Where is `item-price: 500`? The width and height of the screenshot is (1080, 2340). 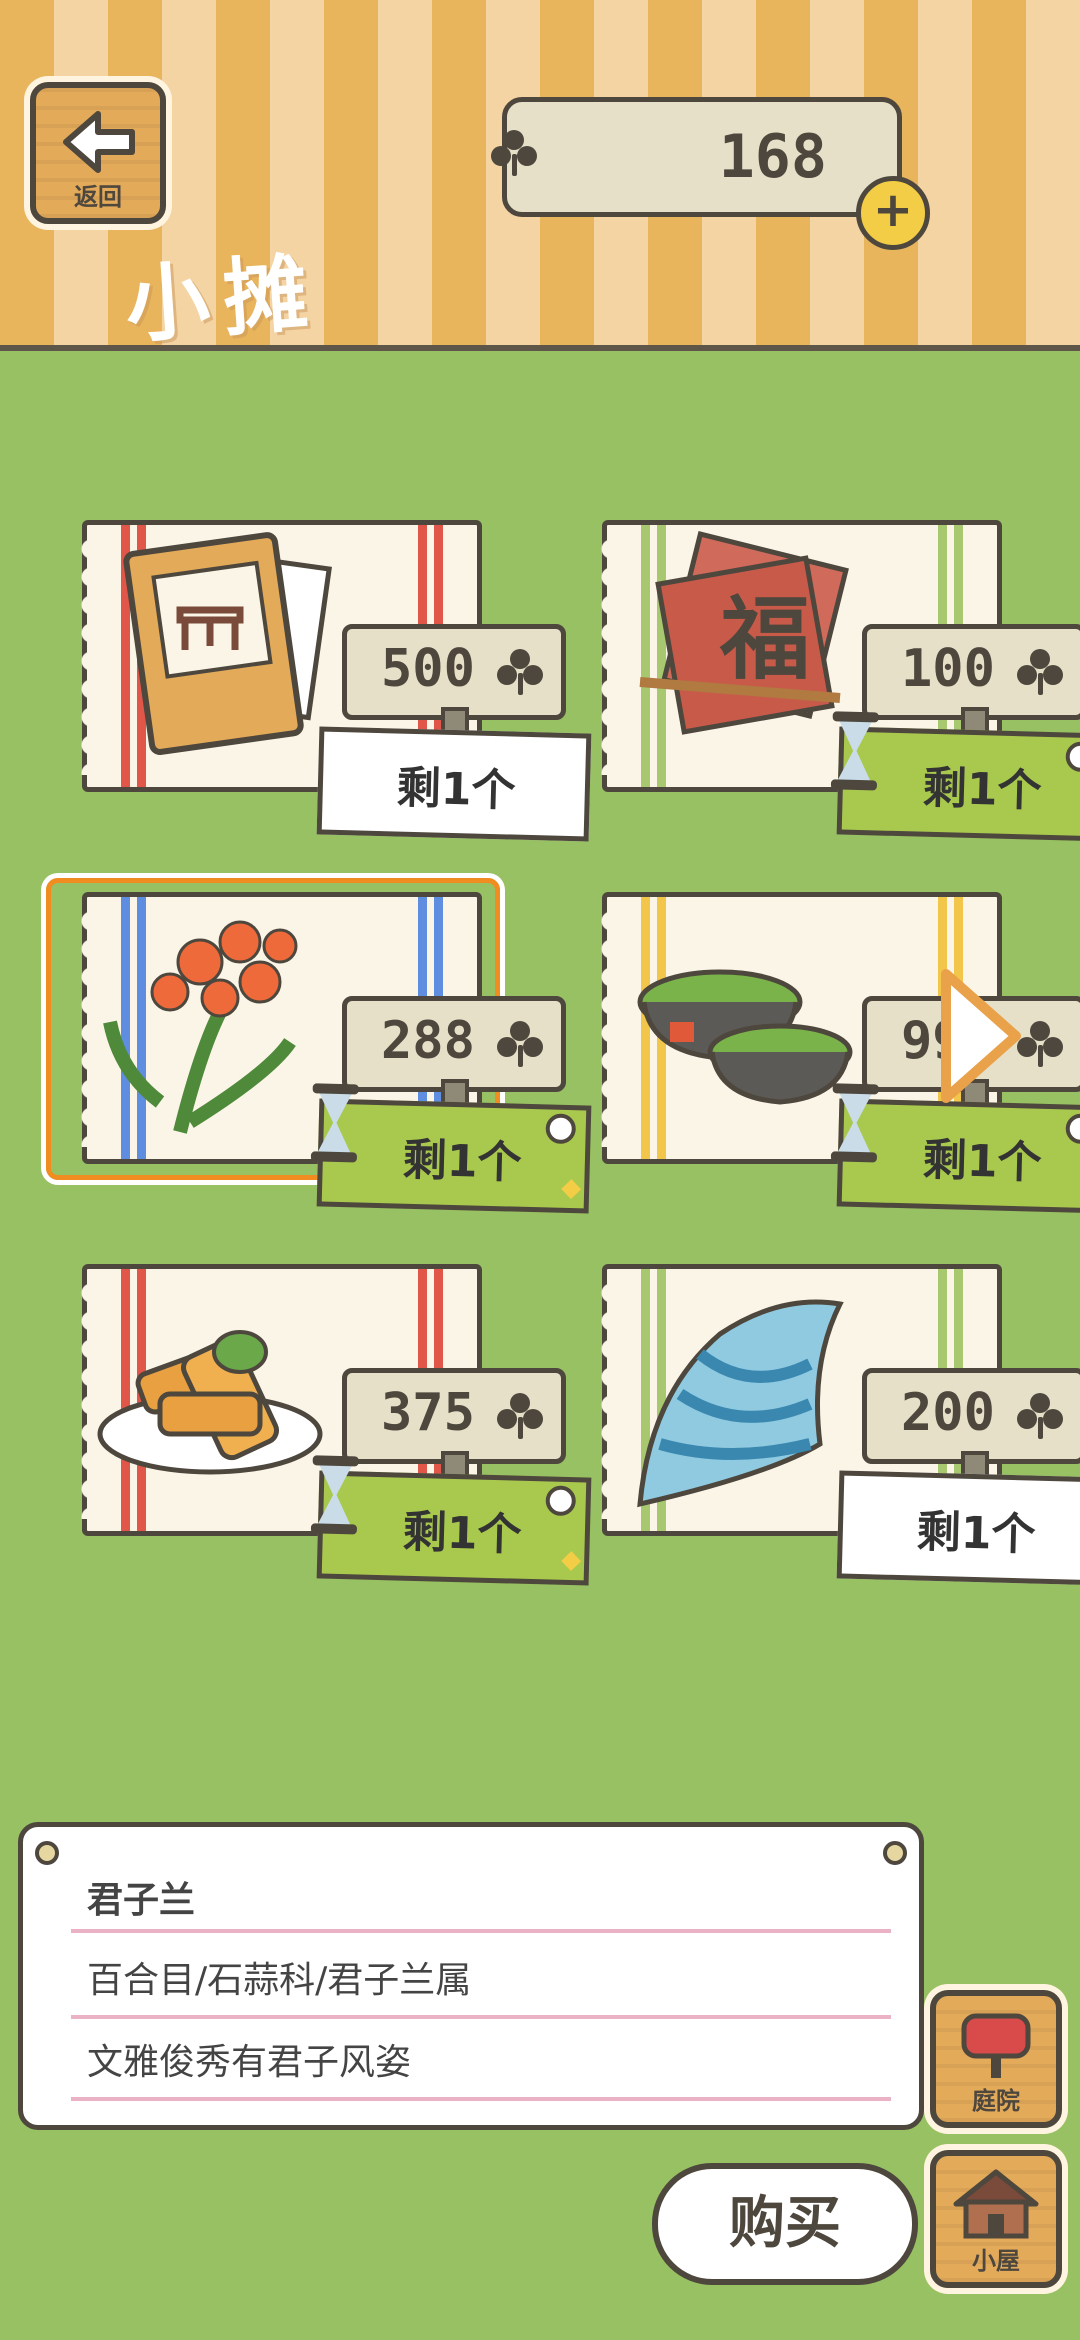
item-price: 500 is located at coordinates (428, 669).